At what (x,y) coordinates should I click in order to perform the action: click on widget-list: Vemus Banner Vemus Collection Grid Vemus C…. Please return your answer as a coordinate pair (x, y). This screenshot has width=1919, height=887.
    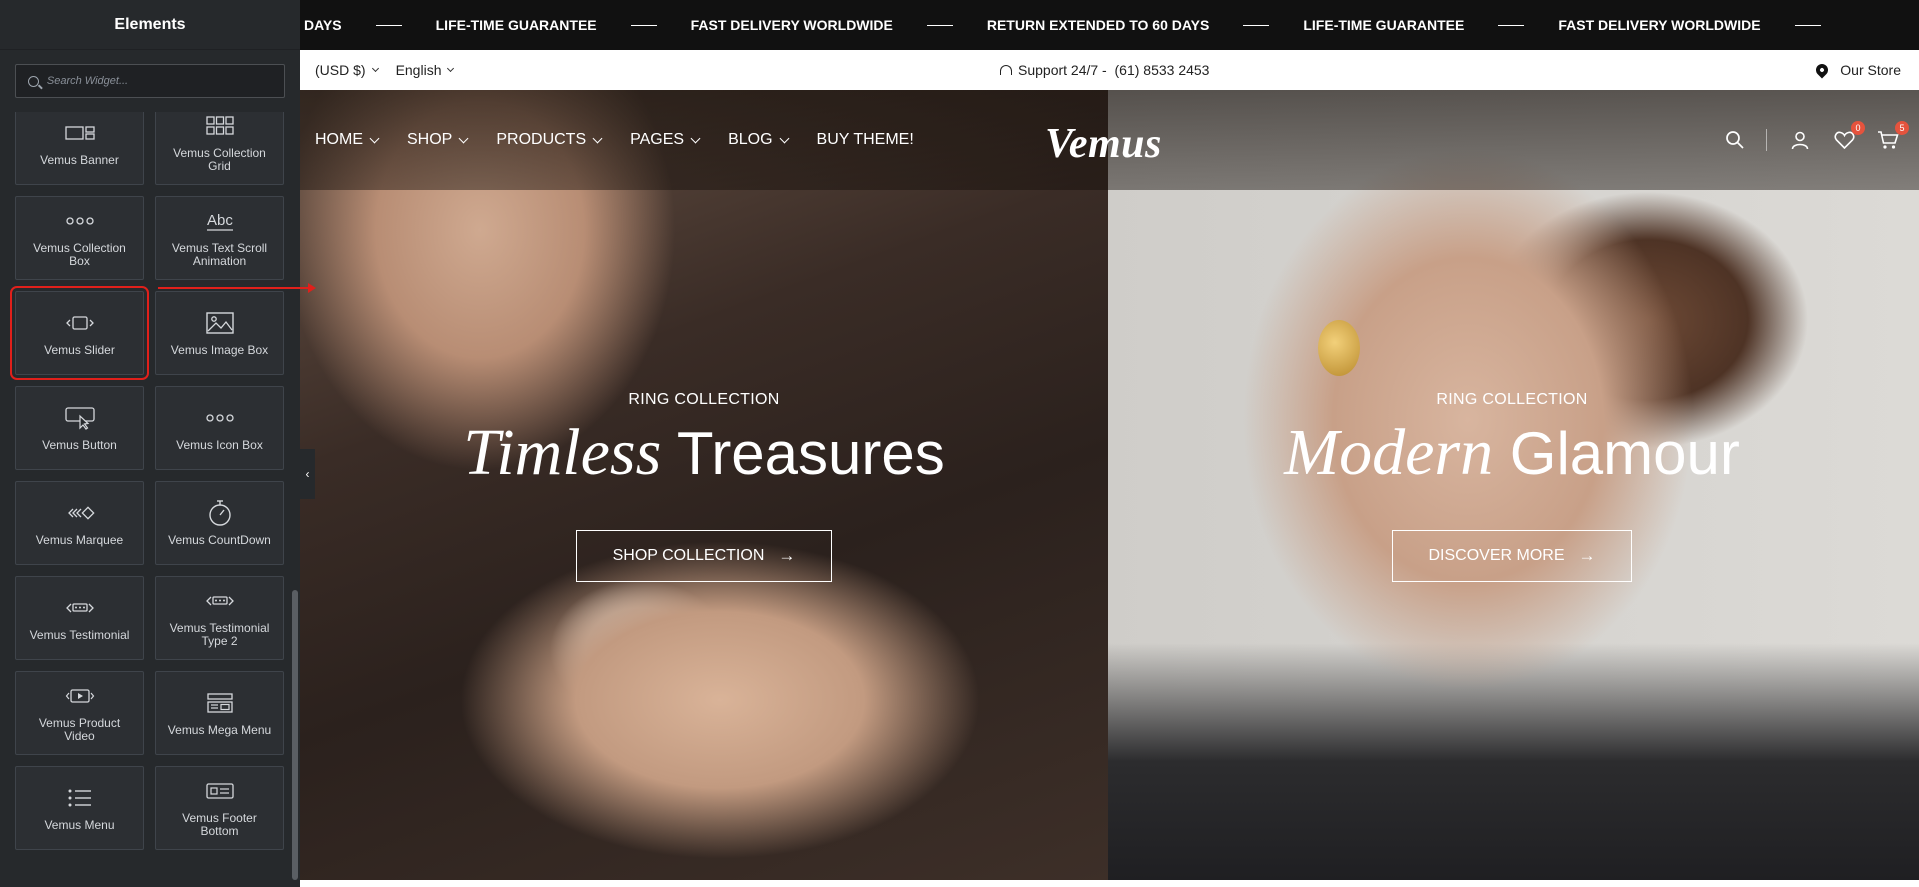
    Looking at the image, I should click on (150, 499).